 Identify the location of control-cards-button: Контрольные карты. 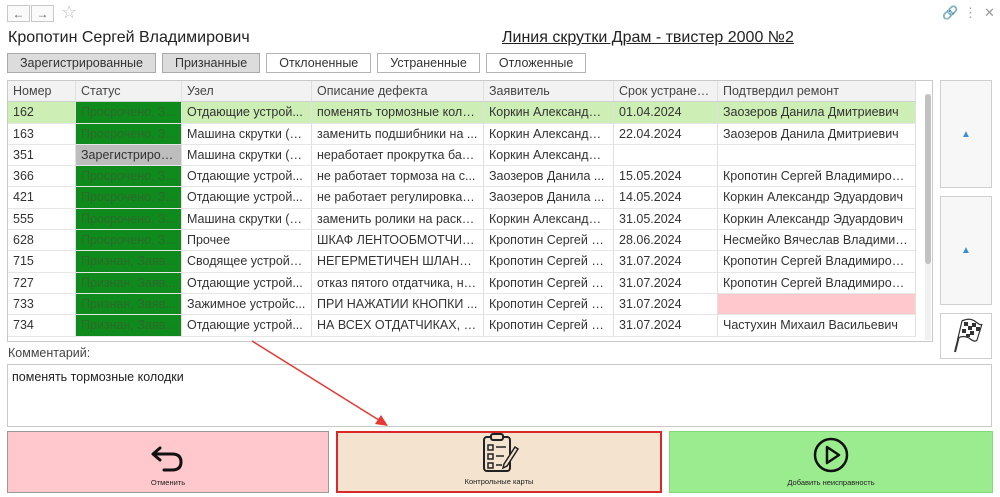
(499, 462).